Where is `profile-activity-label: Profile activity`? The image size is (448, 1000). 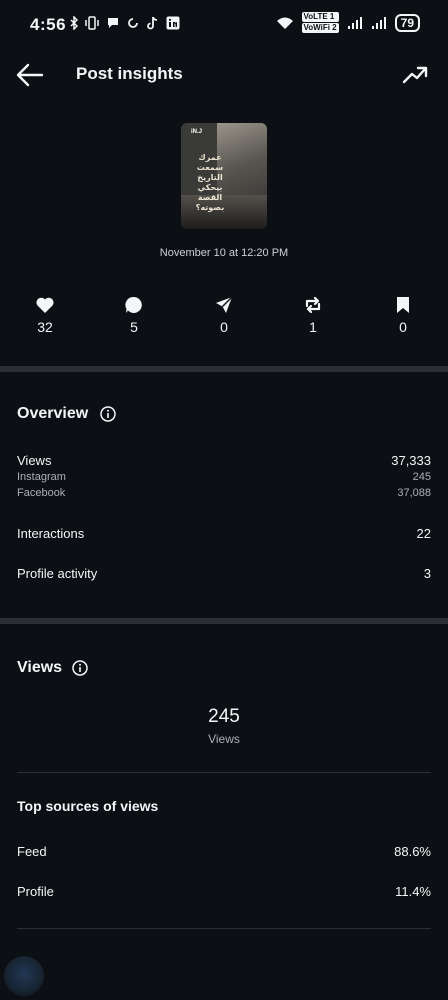 profile-activity-label: Profile activity is located at coordinates (57, 573).